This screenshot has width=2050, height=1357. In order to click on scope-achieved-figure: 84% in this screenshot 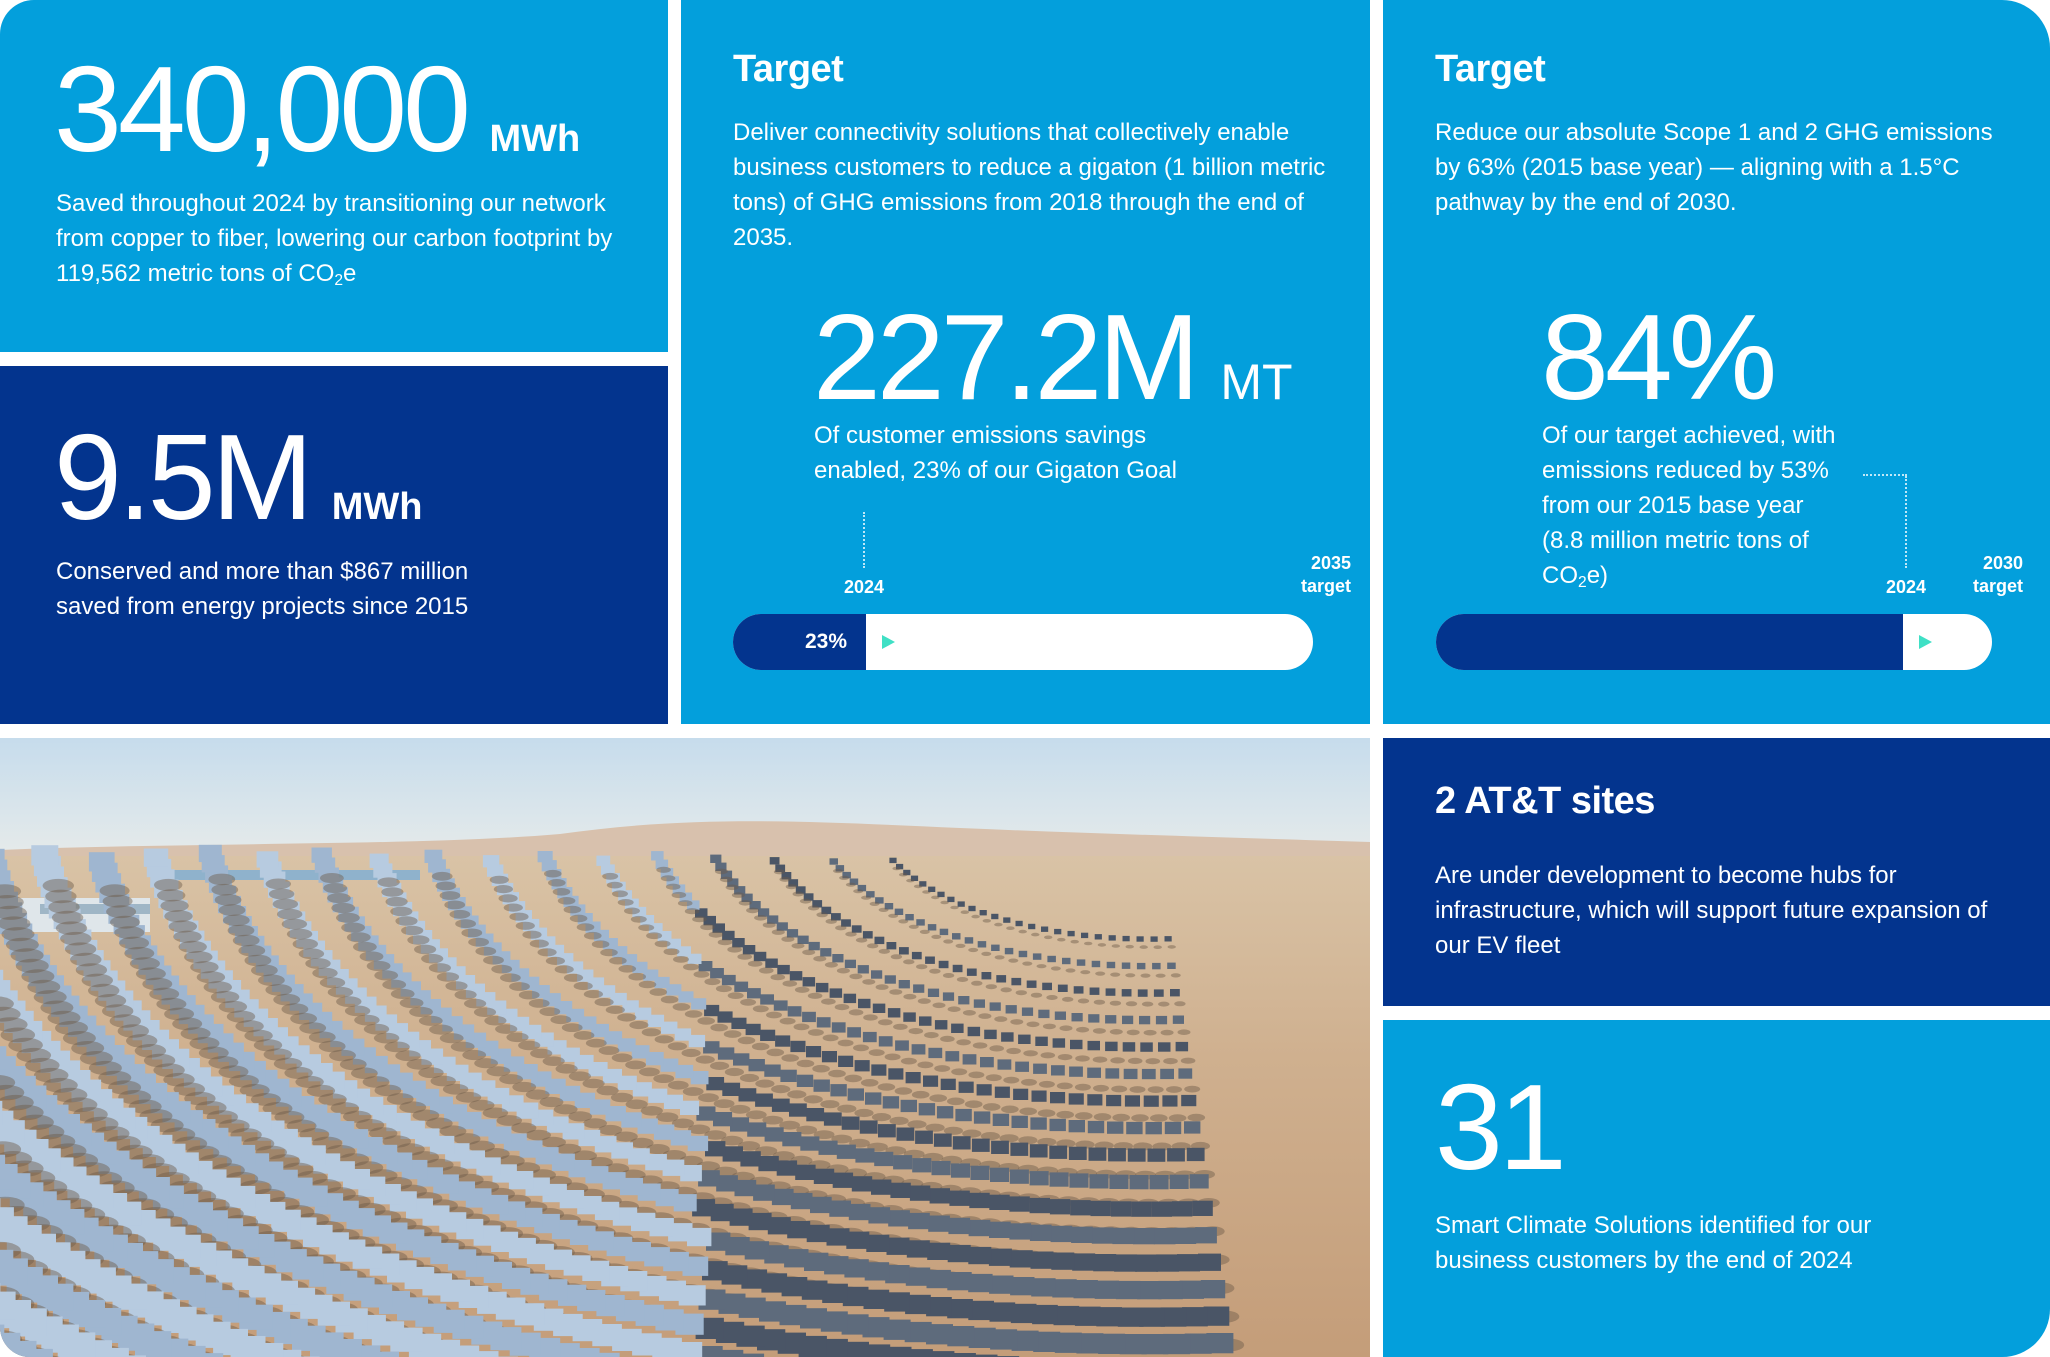, I will do `click(1659, 357)`.